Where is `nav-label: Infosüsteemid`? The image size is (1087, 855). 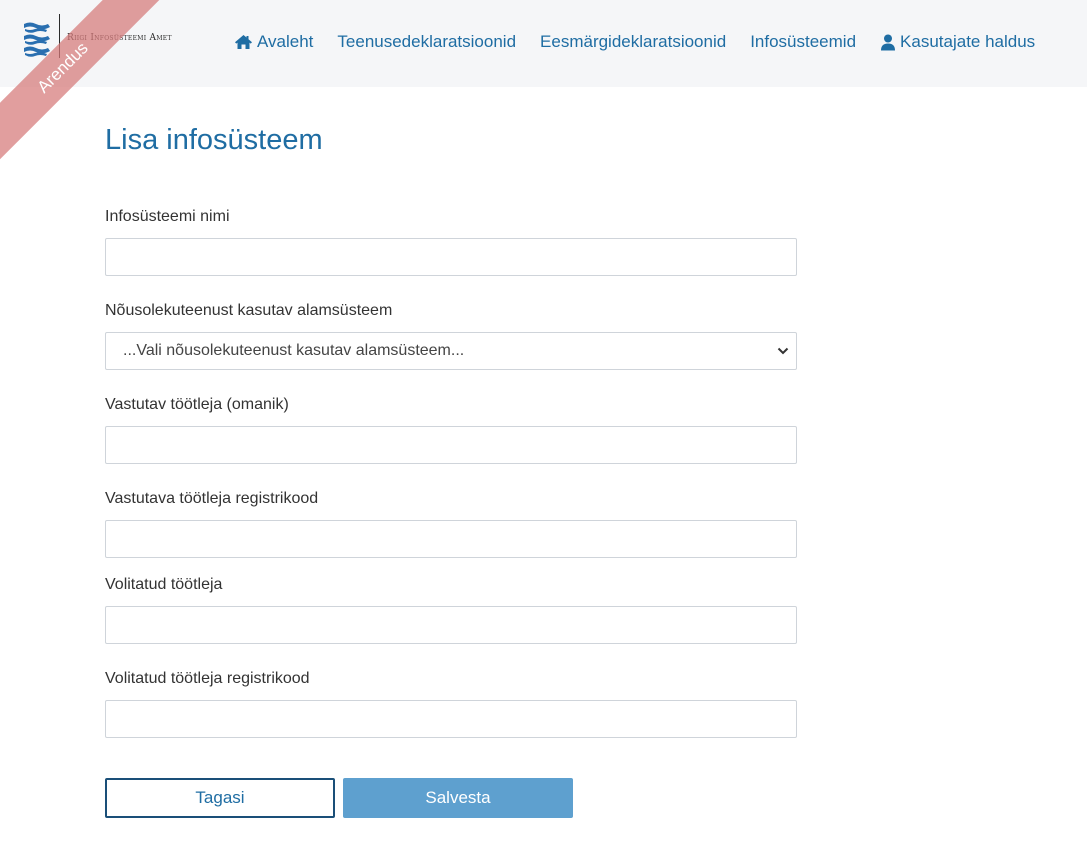 nav-label: Infosüsteemid is located at coordinates (803, 41).